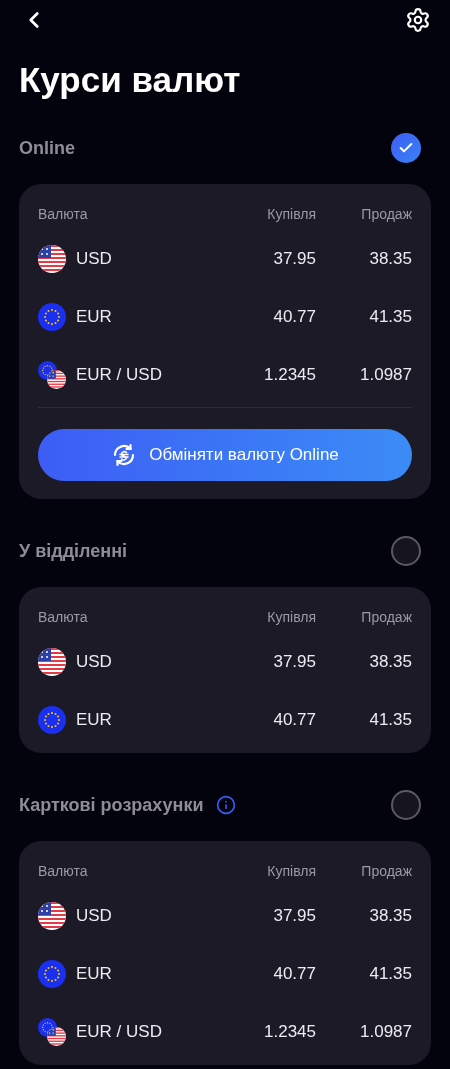 This screenshot has height=1069, width=450. What do you see at coordinates (225, 805) in the screenshot?
I see `info-icon` at bounding box center [225, 805].